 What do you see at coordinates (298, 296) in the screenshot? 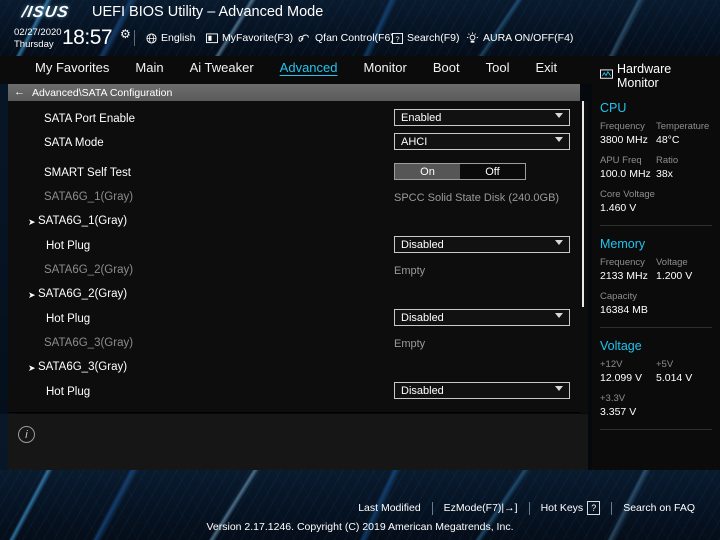
I see `setting-row: ➤ SATA6G_2(Gray)` at bounding box center [298, 296].